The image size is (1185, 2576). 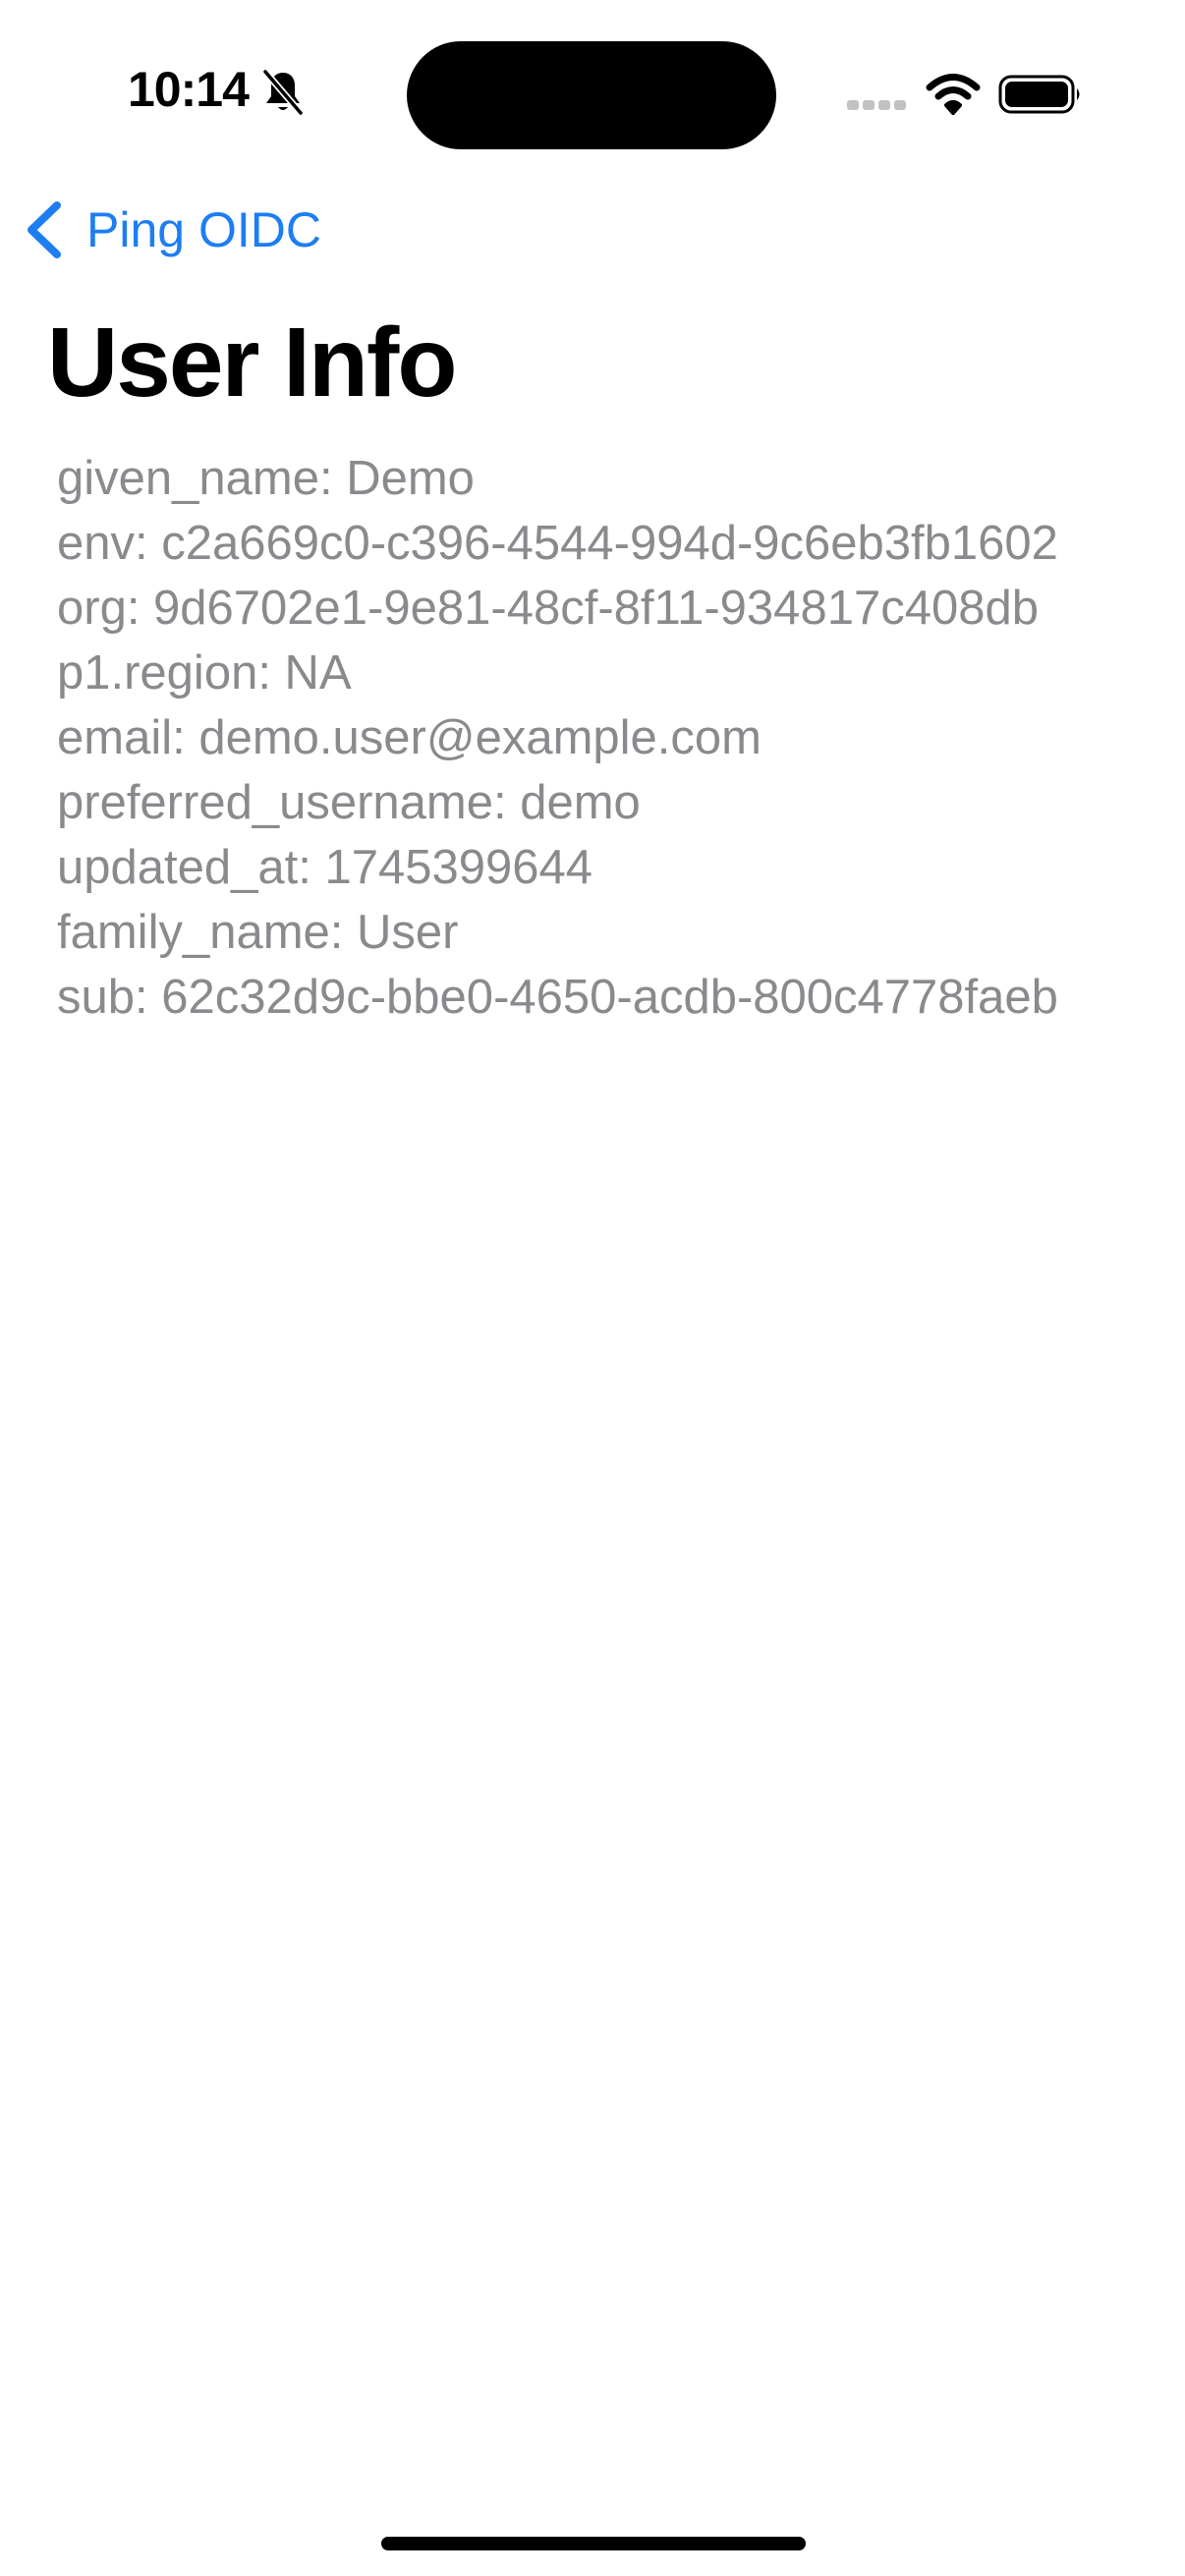 What do you see at coordinates (266, 478) in the screenshot?
I see `info-given-name: given_name: Demo` at bounding box center [266, 478].